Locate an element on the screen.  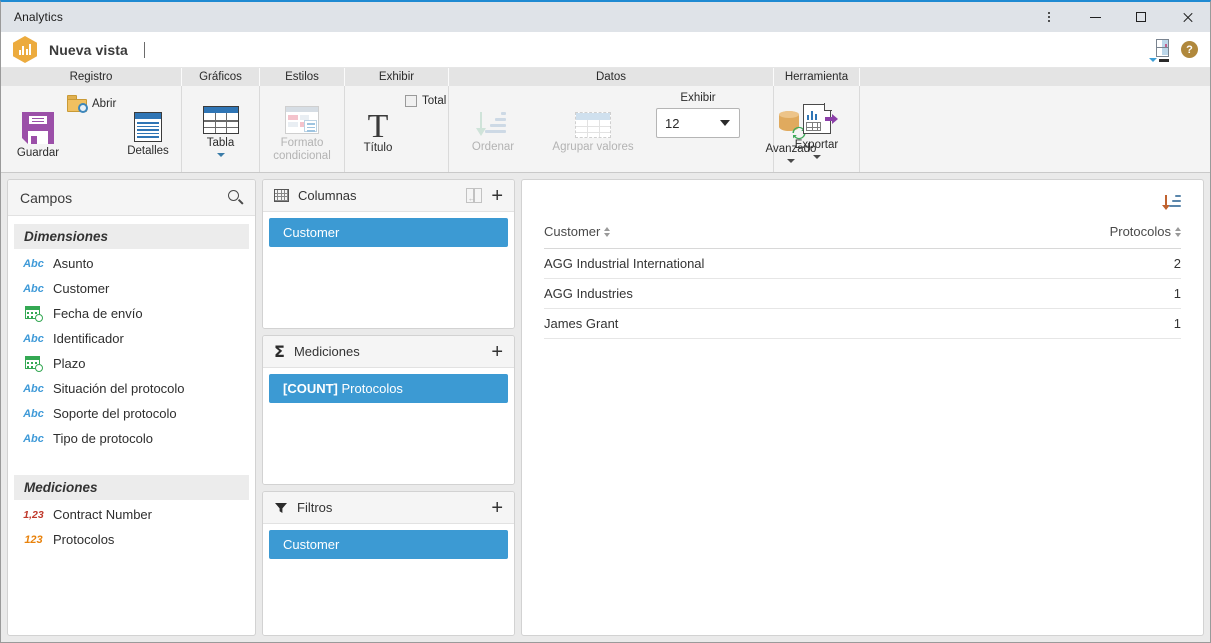
titulo-button: T Título is located at coordinates (378, 131).